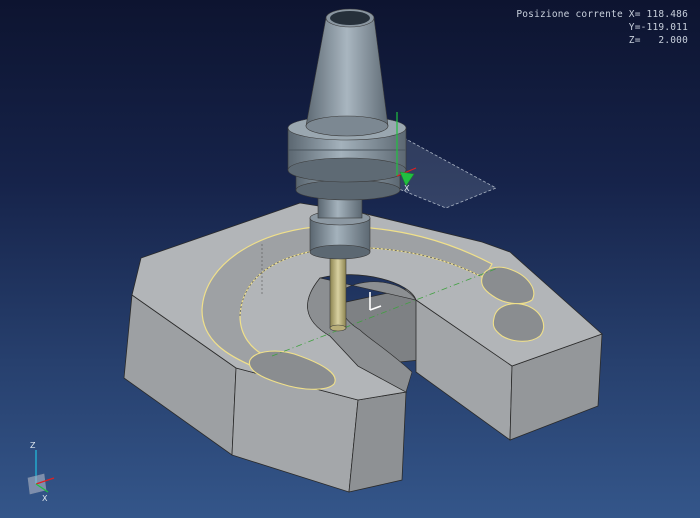 The height and width of the screenshot is (518, 700). Describe the element at coordinates (377, 442) in the screenshot. I see `left-end-face` at that location.